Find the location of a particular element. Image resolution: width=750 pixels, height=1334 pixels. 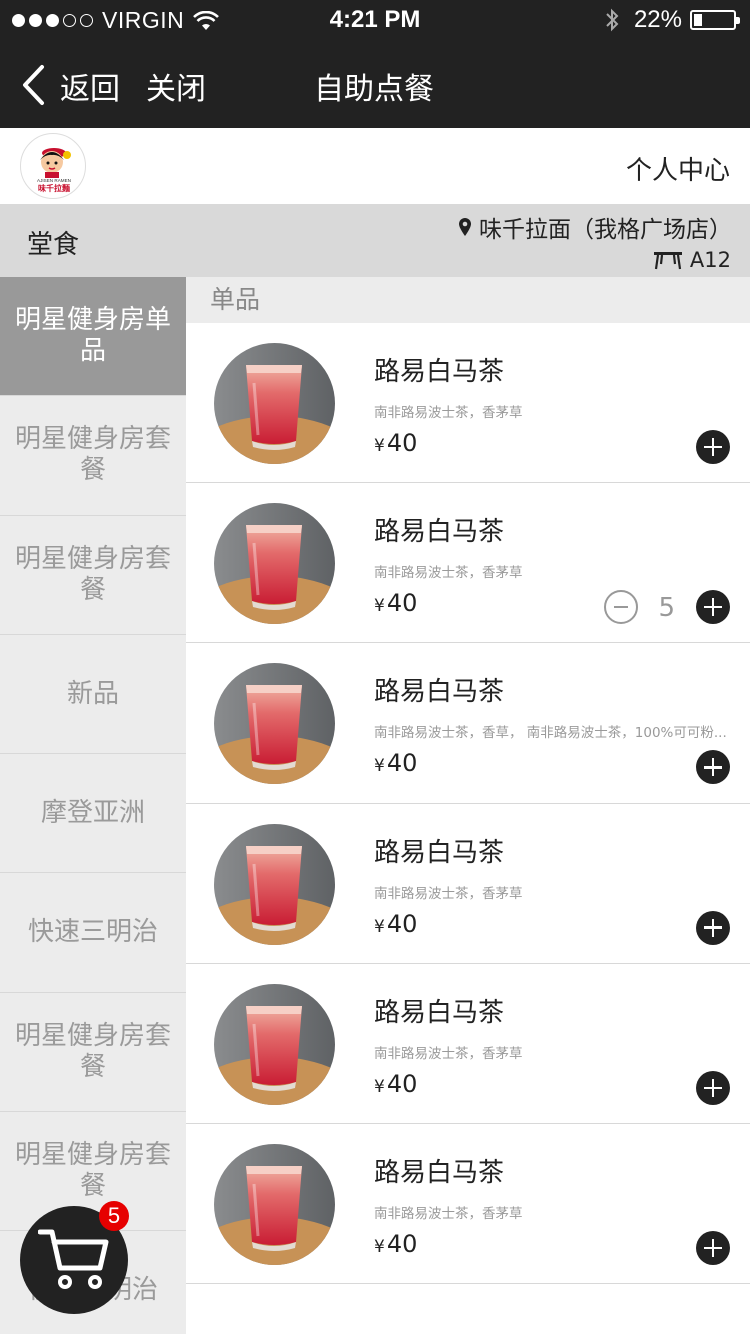

store-location: 味千拉面（我格广场店） is located at coordinates (595, 227).